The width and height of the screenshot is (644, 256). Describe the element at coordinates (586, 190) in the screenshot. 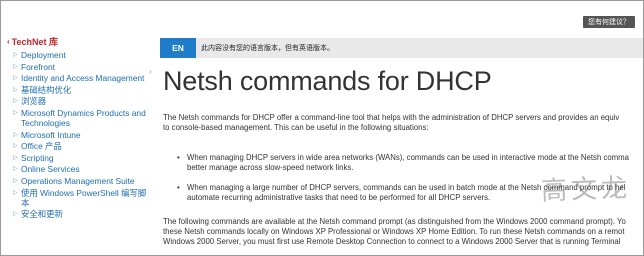

I see `watermark: 高文龙` at that location.